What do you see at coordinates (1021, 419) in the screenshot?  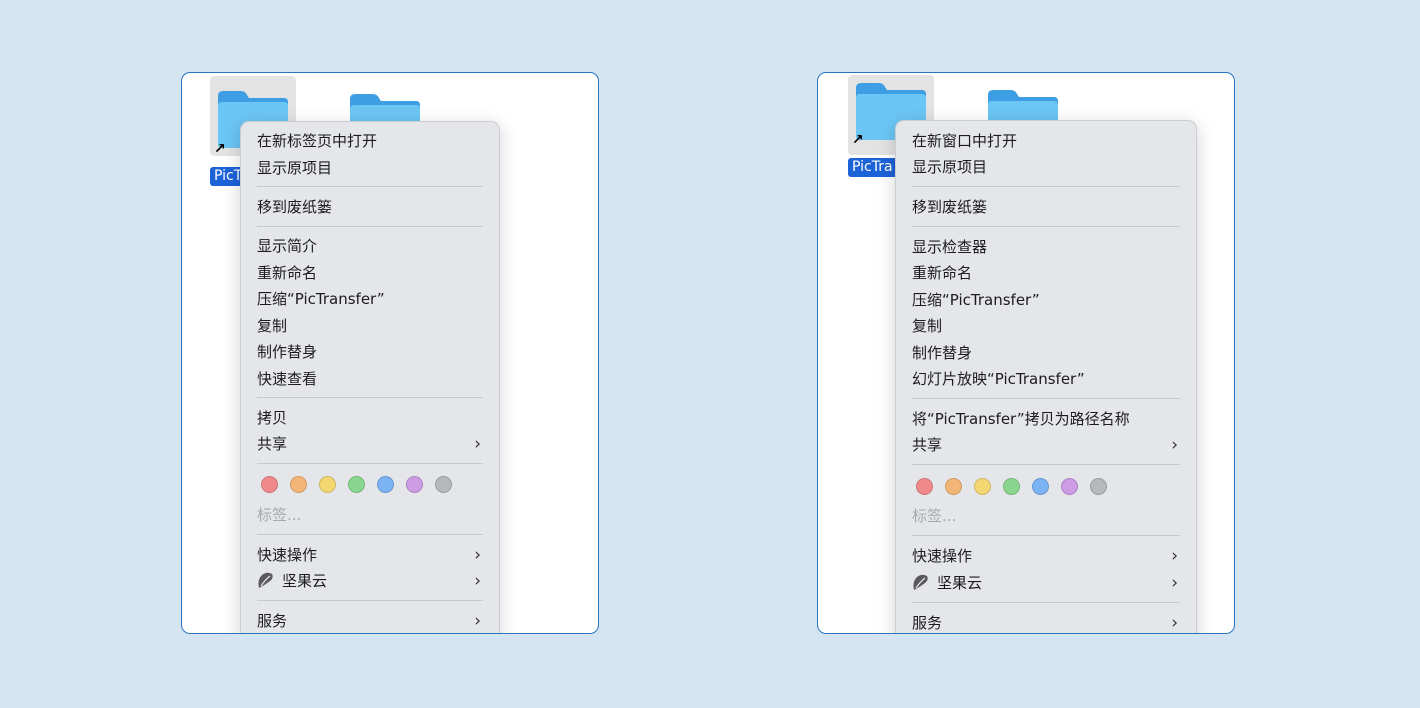 I see `menu-label: 将“PicTransfer”拷贝为路径名称` at bounding box center [1021, 419].